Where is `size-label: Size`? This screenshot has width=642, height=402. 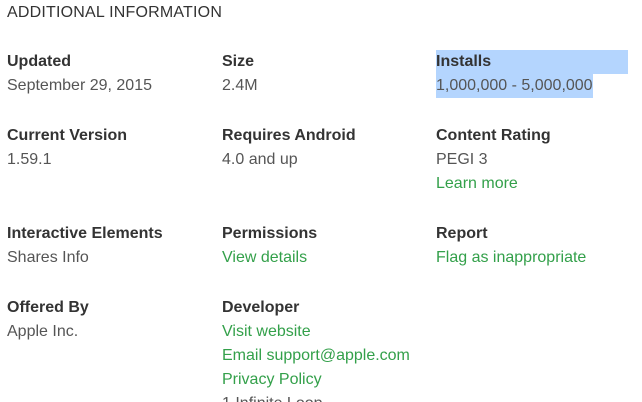 size-label: Size is located at coordinates (238, 61).